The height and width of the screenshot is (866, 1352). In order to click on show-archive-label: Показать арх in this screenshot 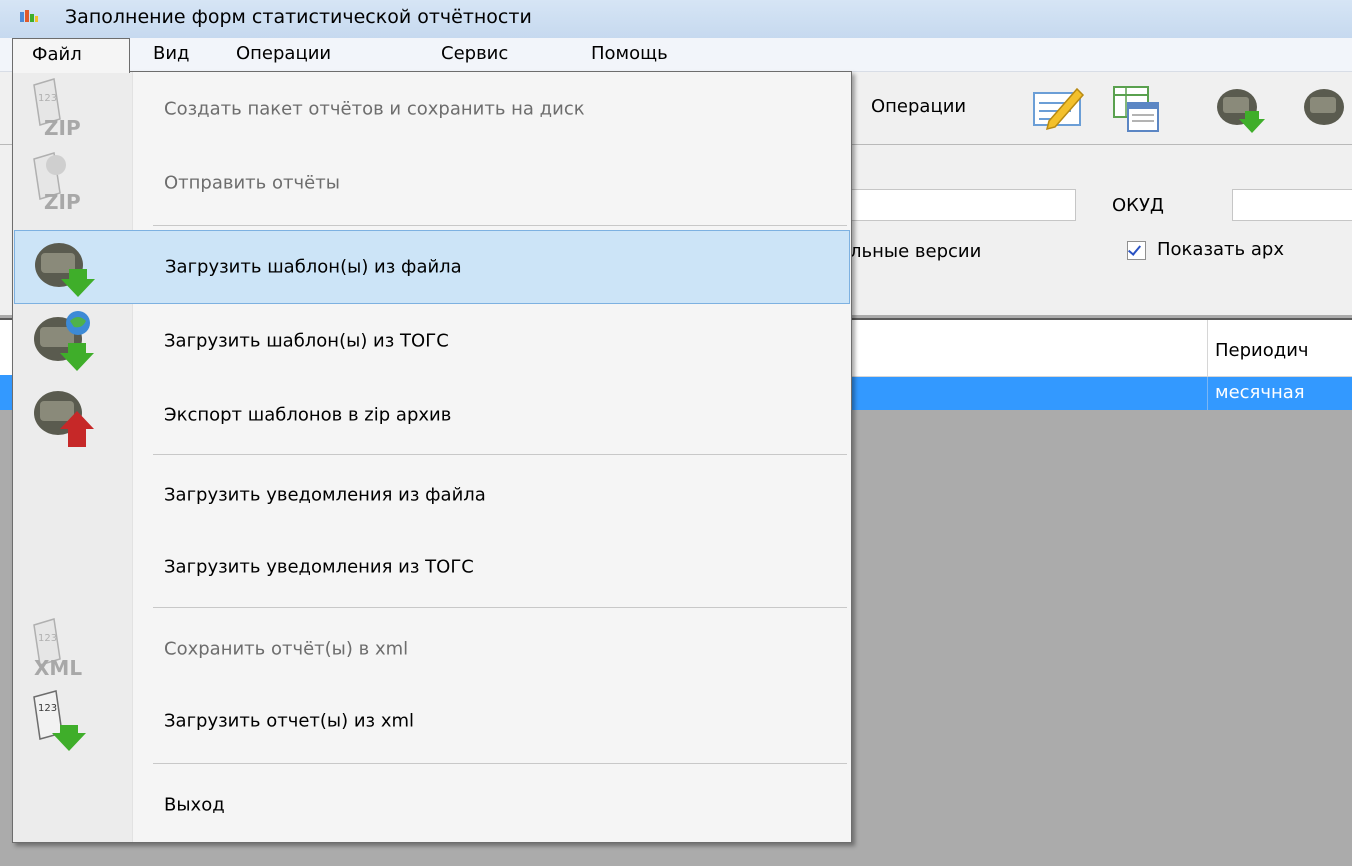, I will do `click(1220, 249)`.